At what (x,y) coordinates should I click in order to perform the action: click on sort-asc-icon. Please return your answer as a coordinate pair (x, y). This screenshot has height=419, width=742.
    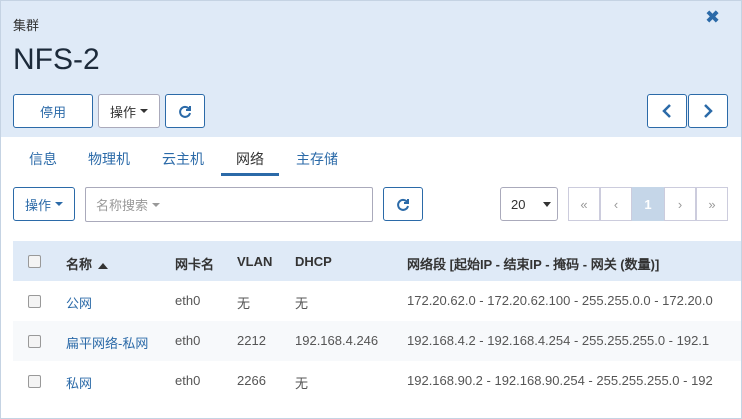
    Looking at the image, I should click on (103, 265).